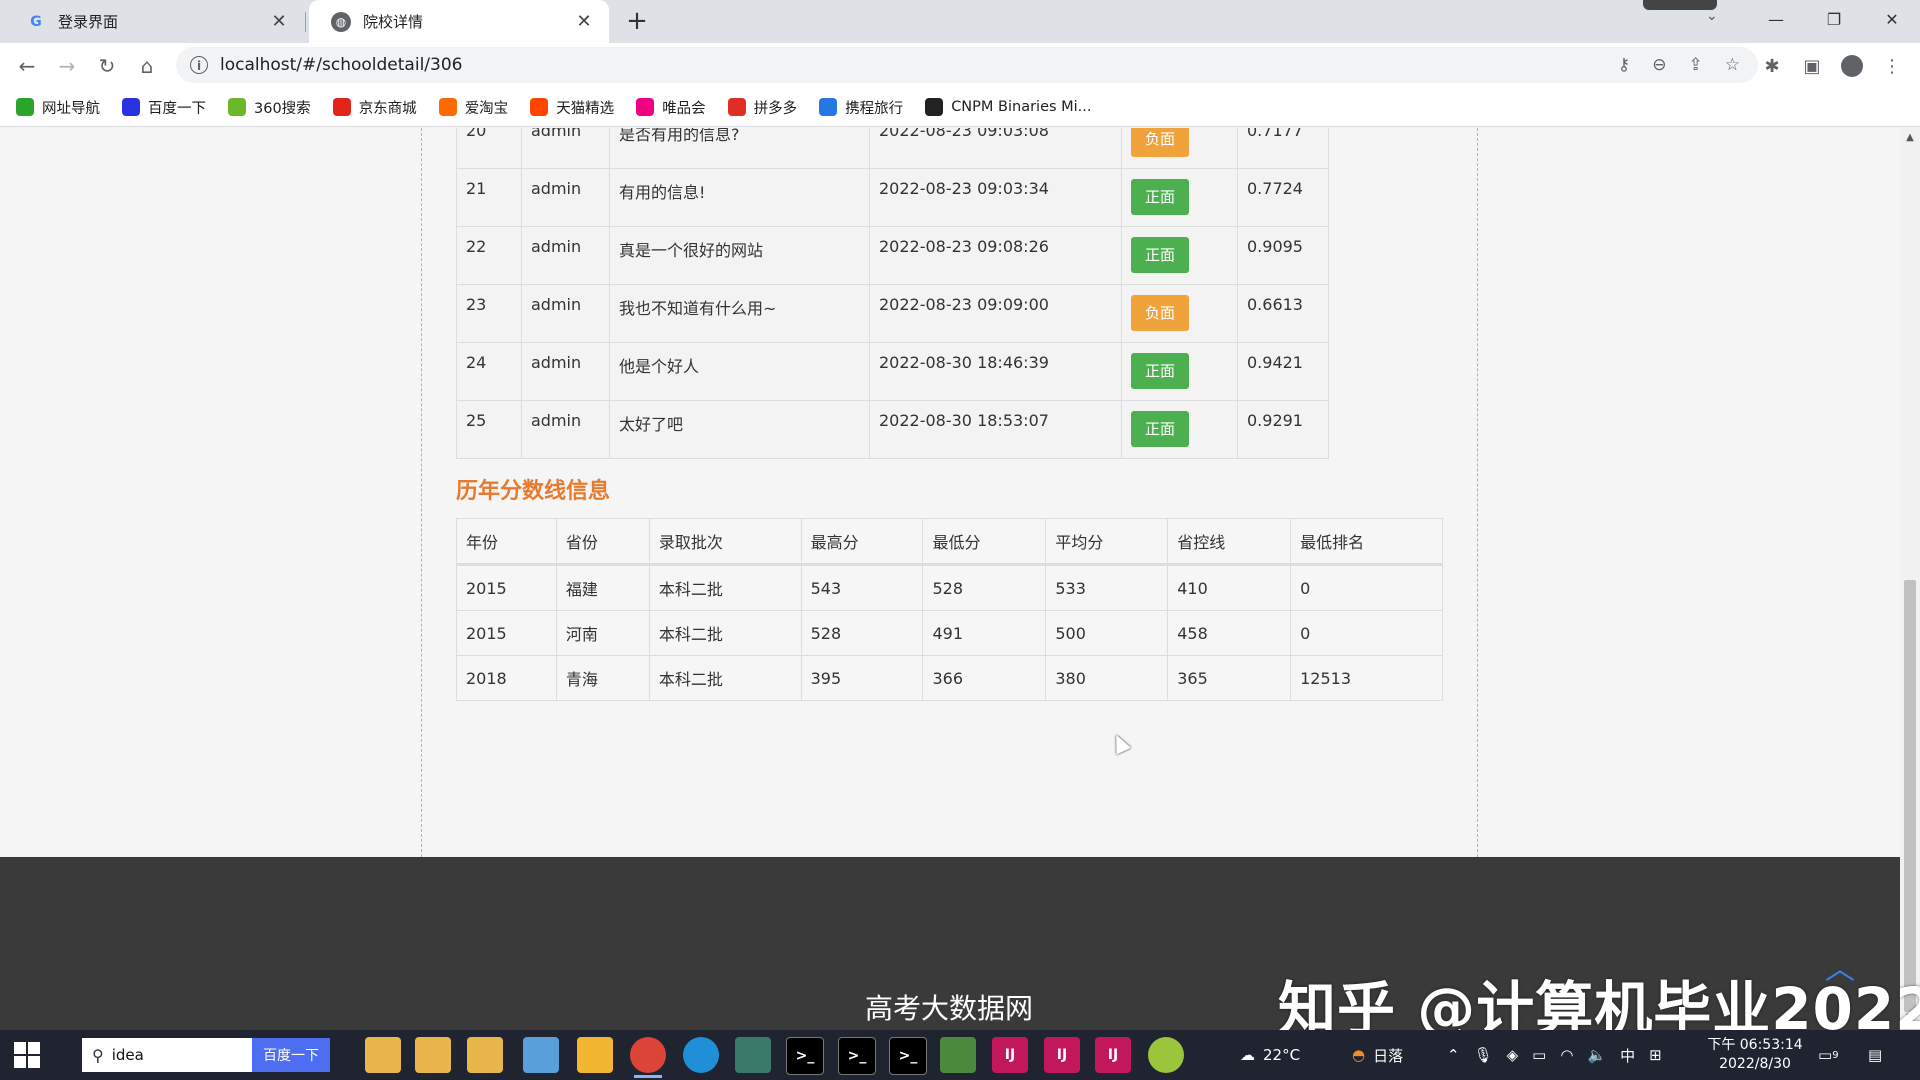 The height and width of the screenshot is (1080, 1920). Describe the element at coordinates (1627, 1055) in the screenshot. I see `ime-indicator: 中` at that location.